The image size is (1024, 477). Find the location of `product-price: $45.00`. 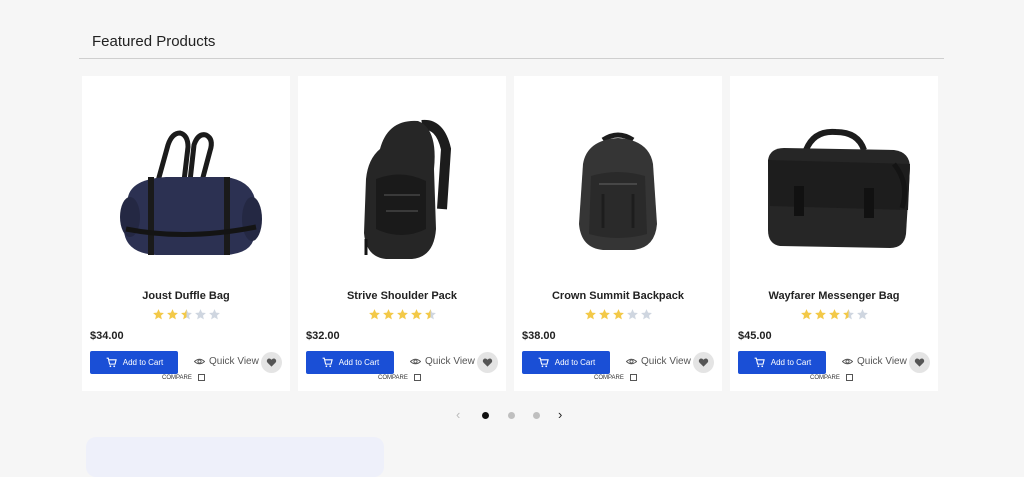

product-price: $45.00 is located at coordinates (755, 336).